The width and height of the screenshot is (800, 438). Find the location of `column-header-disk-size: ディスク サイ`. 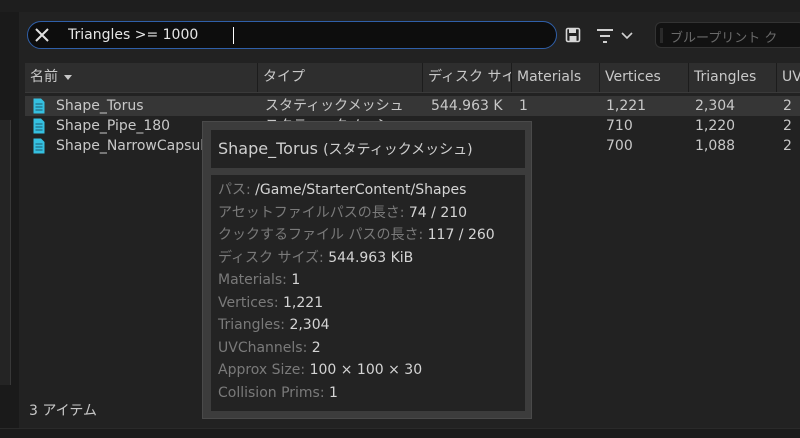

column-header-disk-size: ディスク サイ is located at coordinates (467, 77).